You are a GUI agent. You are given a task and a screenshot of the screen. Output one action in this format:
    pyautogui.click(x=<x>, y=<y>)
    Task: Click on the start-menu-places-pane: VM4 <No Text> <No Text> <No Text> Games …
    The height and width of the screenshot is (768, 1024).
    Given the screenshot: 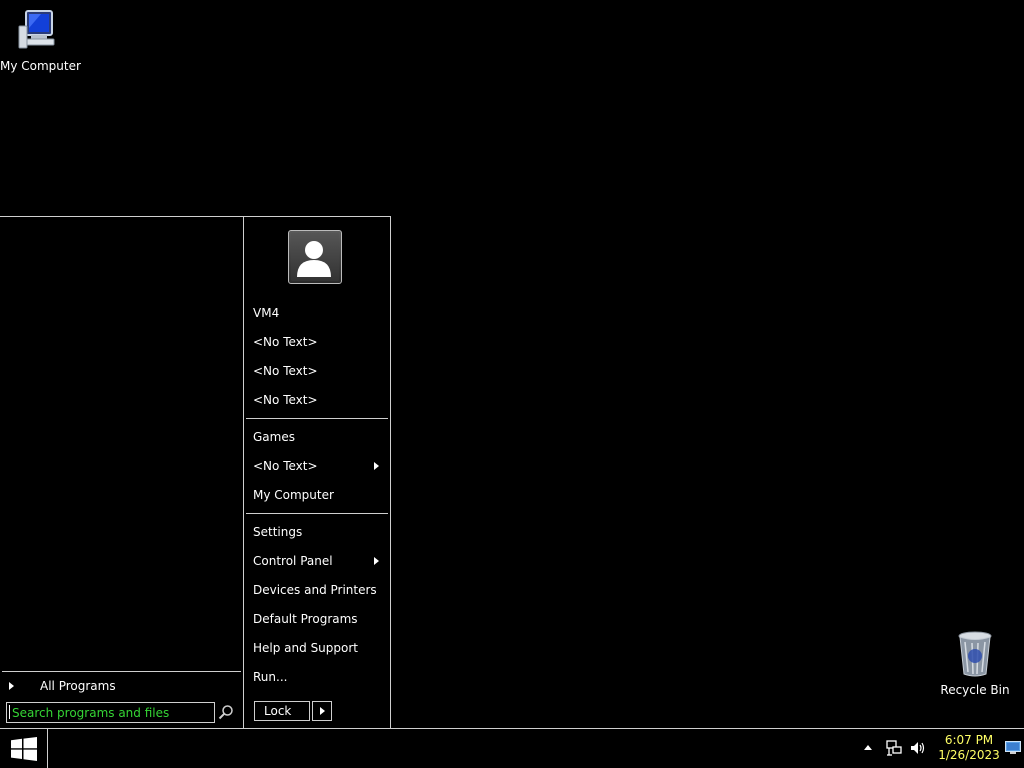 What is the action you would take?
    pyautogui.click(x=317, y=473)
    